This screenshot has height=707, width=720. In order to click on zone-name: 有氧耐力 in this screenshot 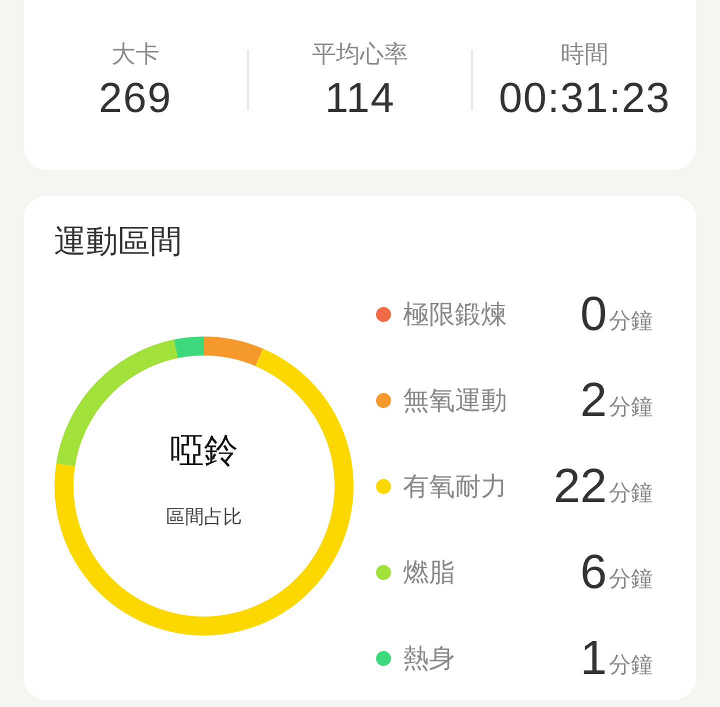, I will do `click(455, 487)`.